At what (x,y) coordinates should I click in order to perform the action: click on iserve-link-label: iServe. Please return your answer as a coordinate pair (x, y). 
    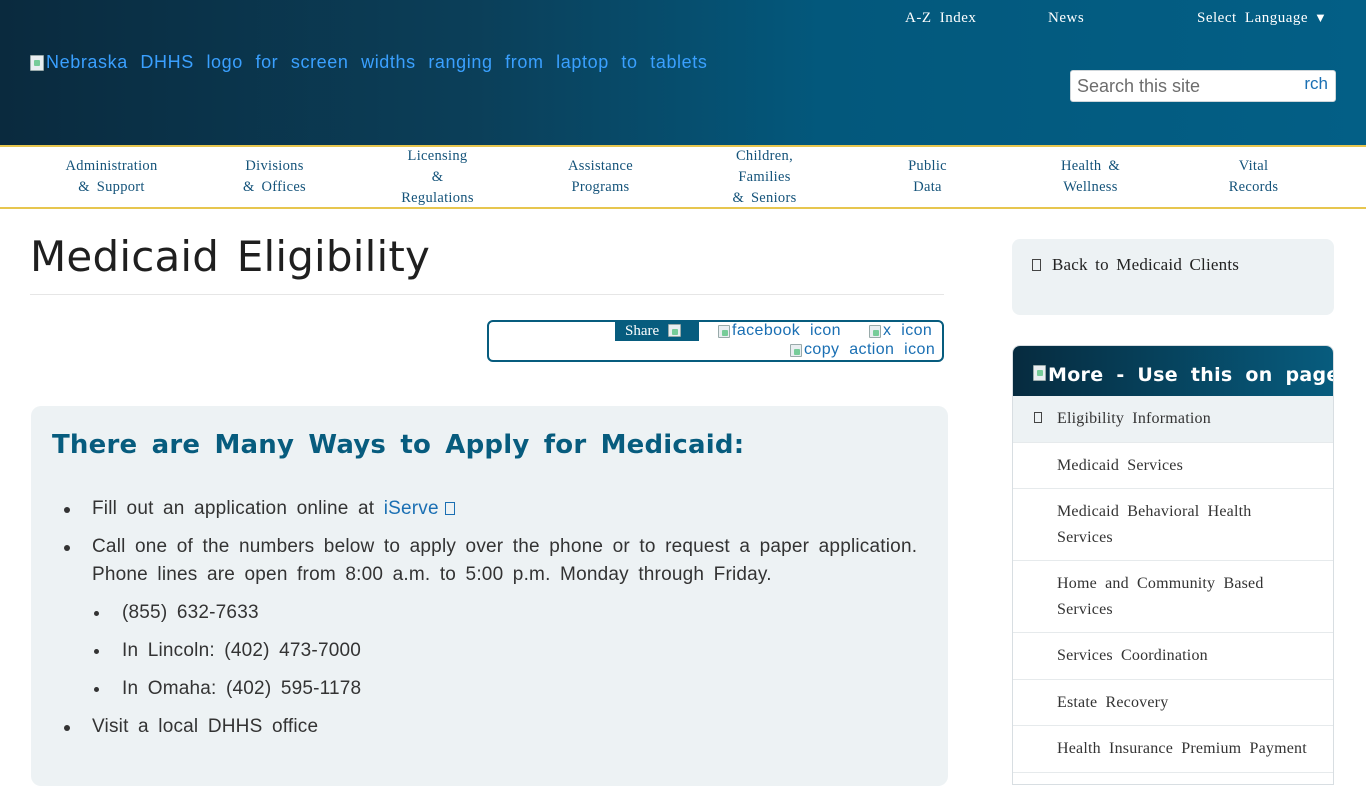
    Looking at the image, I should click on (411, 508).